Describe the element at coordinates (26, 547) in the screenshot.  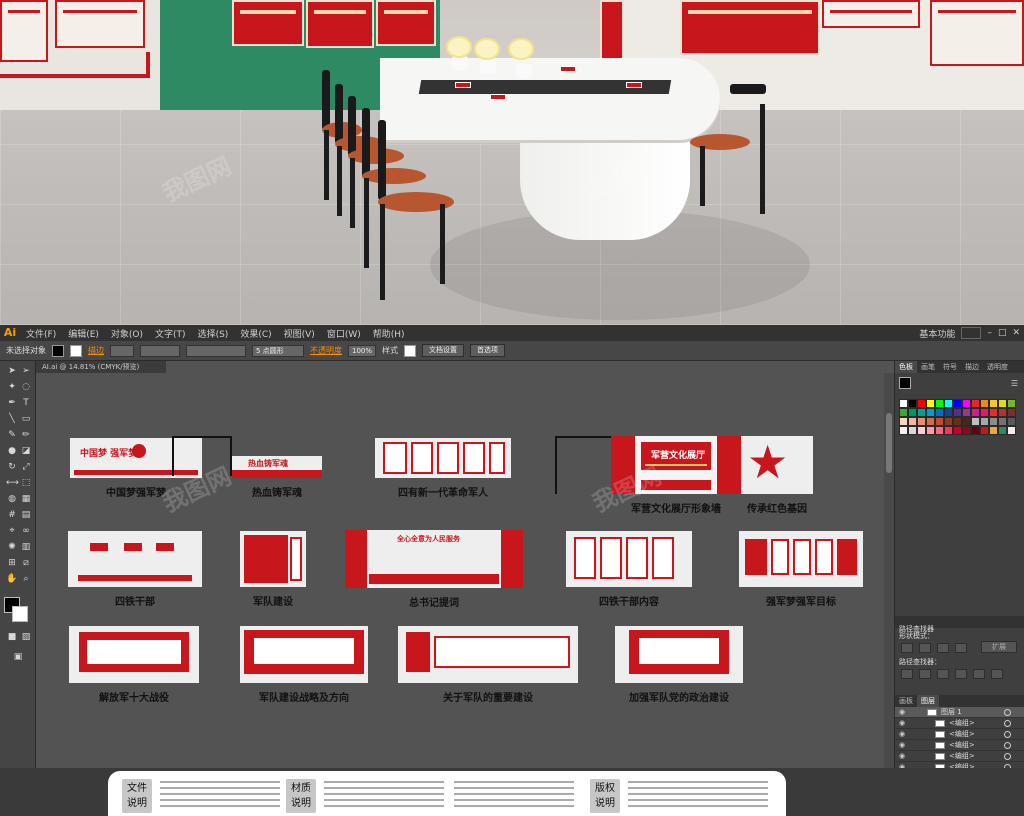
I see `column-graph-icon: ▥` at that location.